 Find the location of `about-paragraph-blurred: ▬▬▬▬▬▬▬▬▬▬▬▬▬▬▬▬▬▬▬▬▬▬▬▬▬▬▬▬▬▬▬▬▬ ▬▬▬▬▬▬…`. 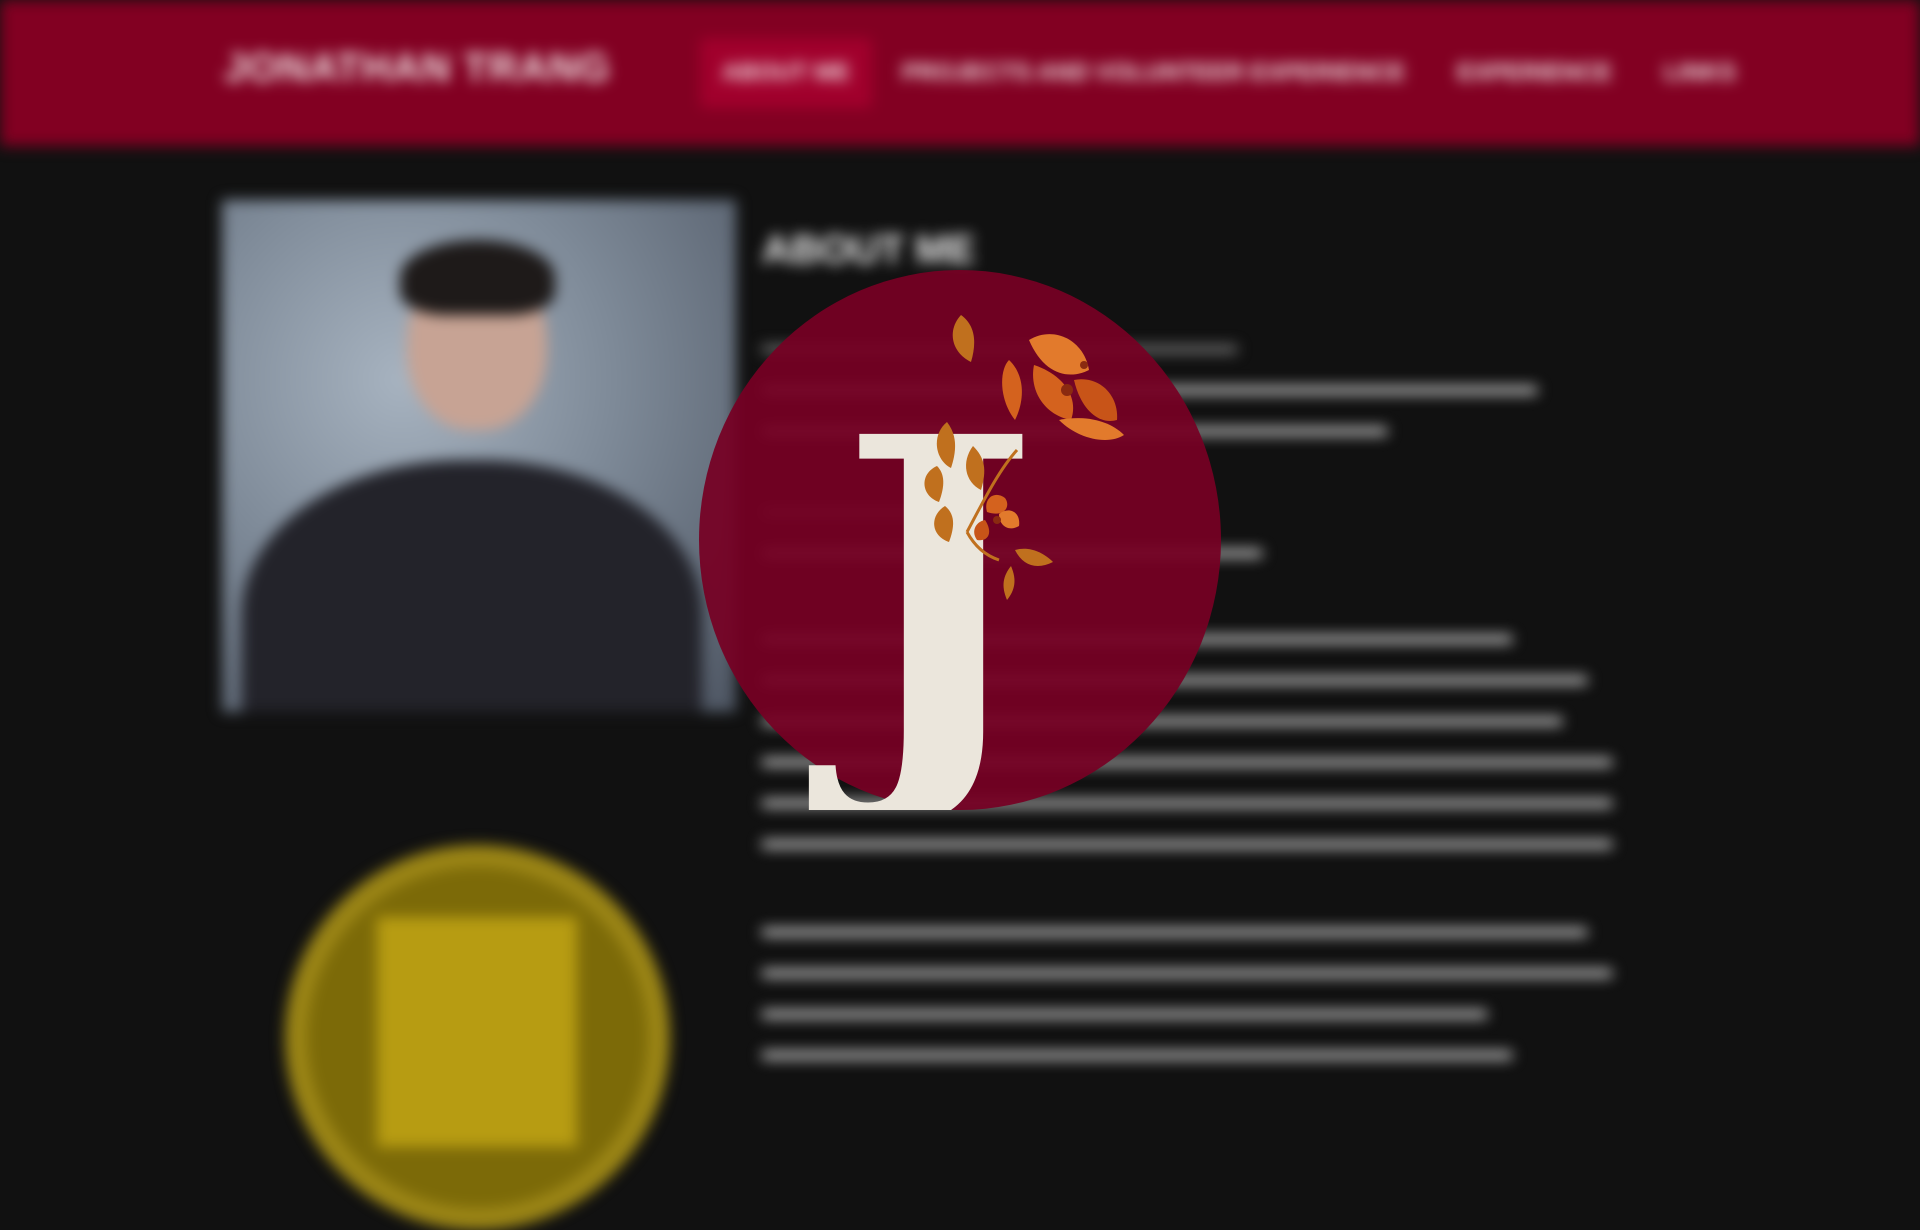

about-paragraph-blurred: ▬▬▬▬▬▬▬▬▬▬▬▬▬▬▬▬▬▬▬▬▬▬▬▬▬▬▬▬▬▬▬▬▬ ▬▬▬▬▬▬… is located at coordinates (1187, 989).